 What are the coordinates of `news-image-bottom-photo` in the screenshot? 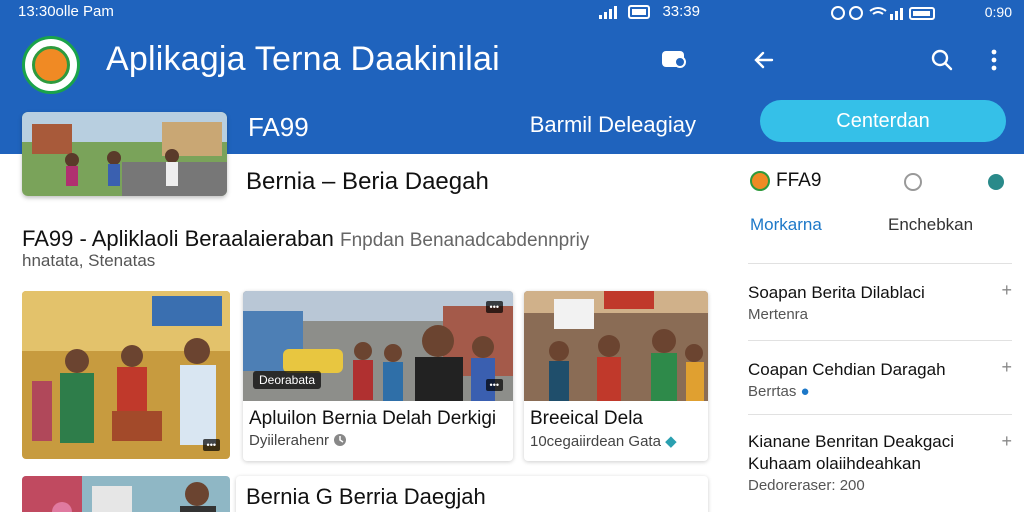 It's located at (126, 494).